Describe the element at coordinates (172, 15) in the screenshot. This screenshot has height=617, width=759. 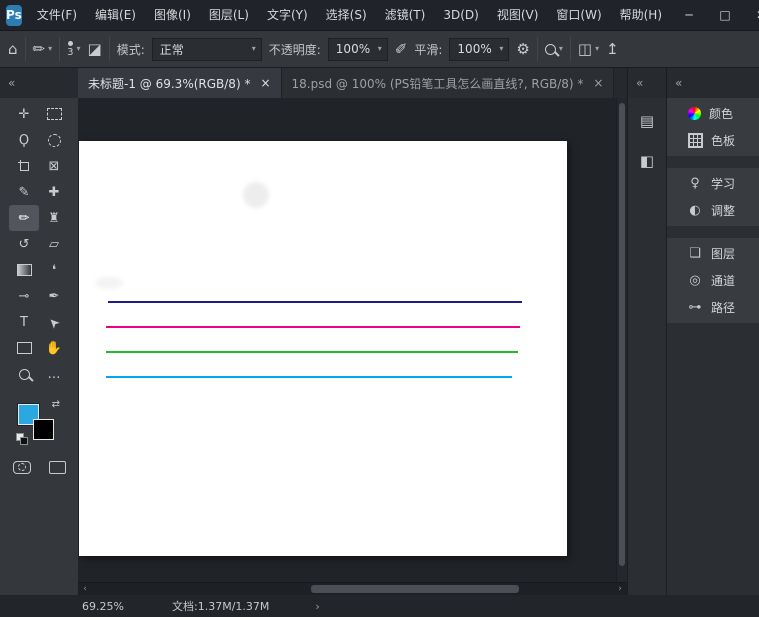
I see `menu-image: 图像(I)` at that location.